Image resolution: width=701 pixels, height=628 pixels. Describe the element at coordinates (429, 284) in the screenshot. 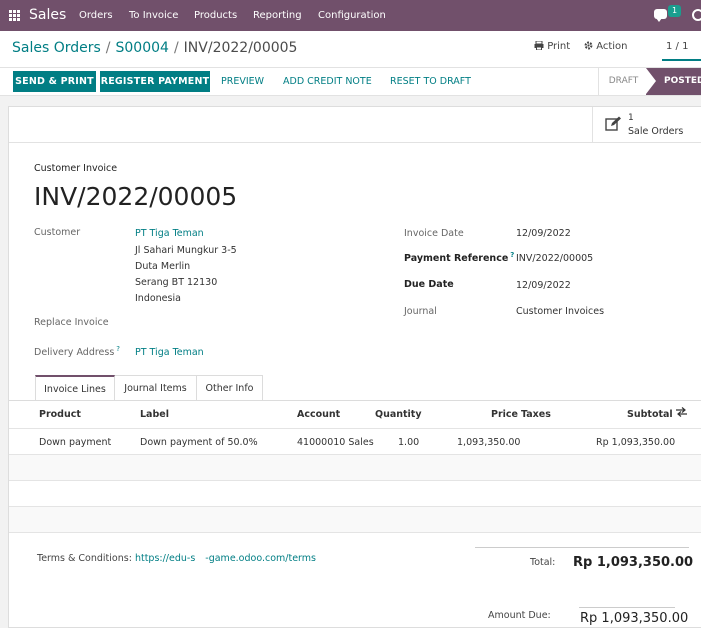

I see `due-date-label: Due Date` at that location.